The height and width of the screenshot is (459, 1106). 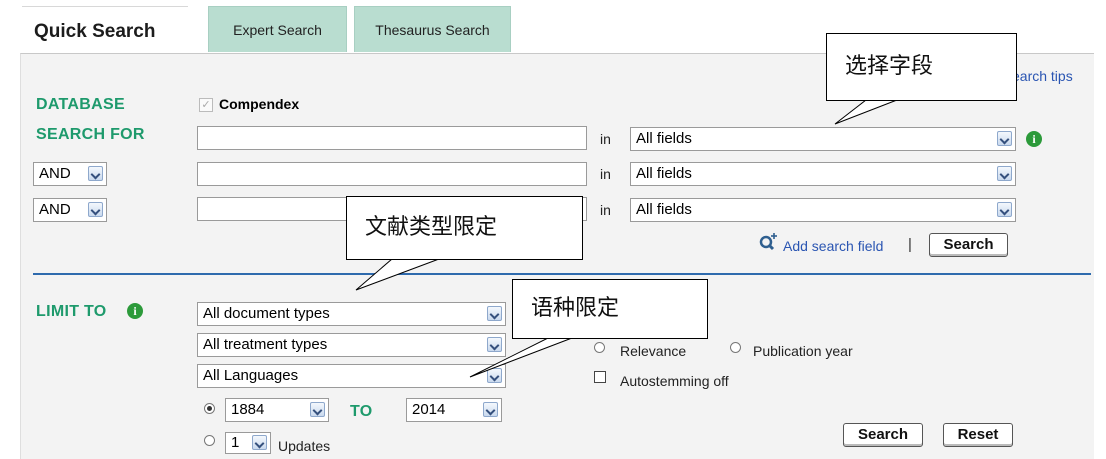 What do you see at coordinates (921, 67) in the screenshot?
I see `callout-select-field: 选择字段` at bounding box center [921, 67].